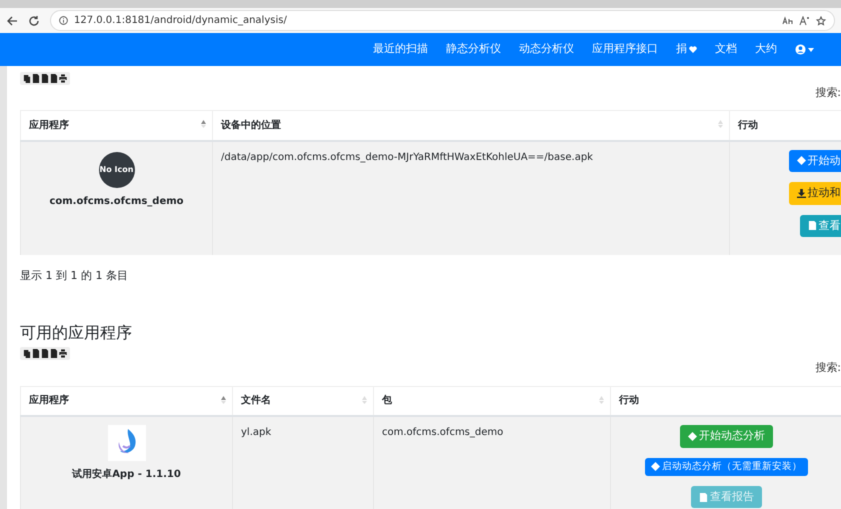  Describe the element at coordinates (686, 49) in the screenshot. I see `nav-link-item: 捐` at that location.